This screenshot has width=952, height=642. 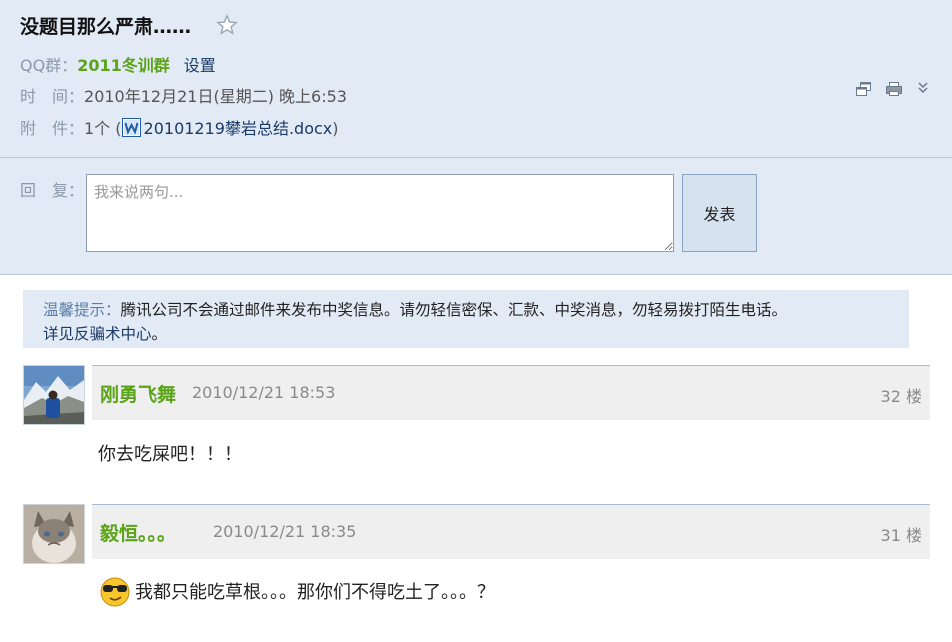 What do you see at coordinates (315, 592) in the screenshot?
I see `post-content: 我都只能吃草根。。。那你们不得吃土了。。。？` at bounding box center [315, 592].